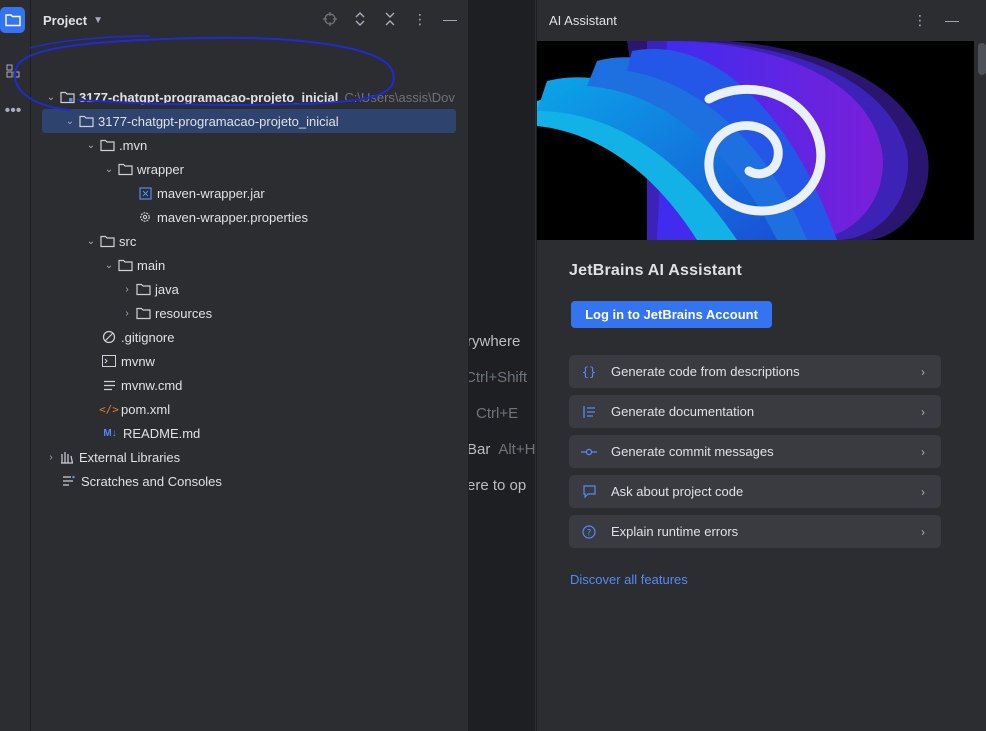  Describe the element at coordinates (133, 265) in the screenshot. I see `tree-row-main: ⌄ main` at that location.